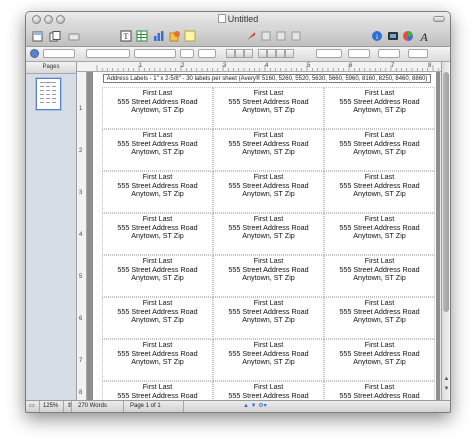 Image resolution: width=474 pixels, height=444 pixels. I want to click on hruler-number: 1, so click(141, 66).